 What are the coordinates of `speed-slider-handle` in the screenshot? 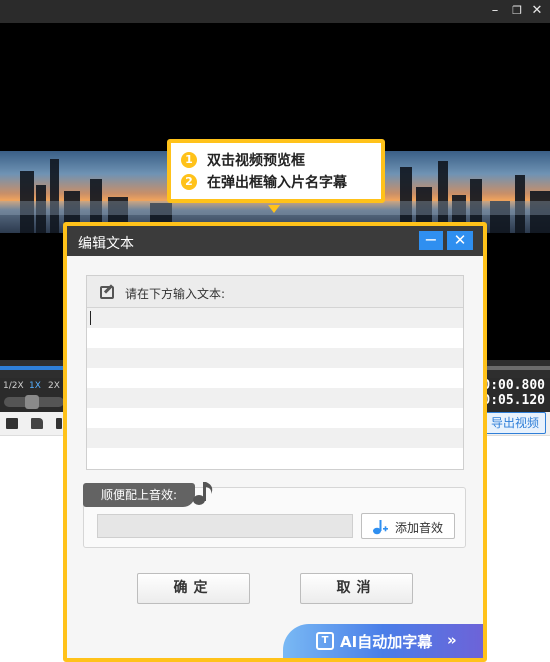 It's located at (32, 402).